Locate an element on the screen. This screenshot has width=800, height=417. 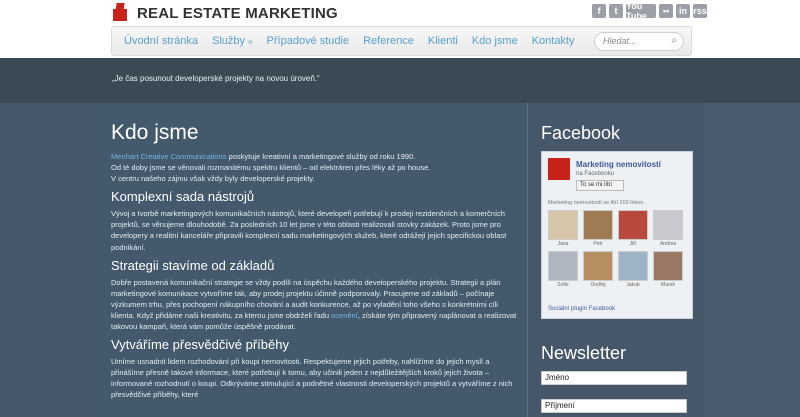
fb-like-count: Marketing nemovitostí se líbí 203 lidem. is located at coordinates (596, 203).